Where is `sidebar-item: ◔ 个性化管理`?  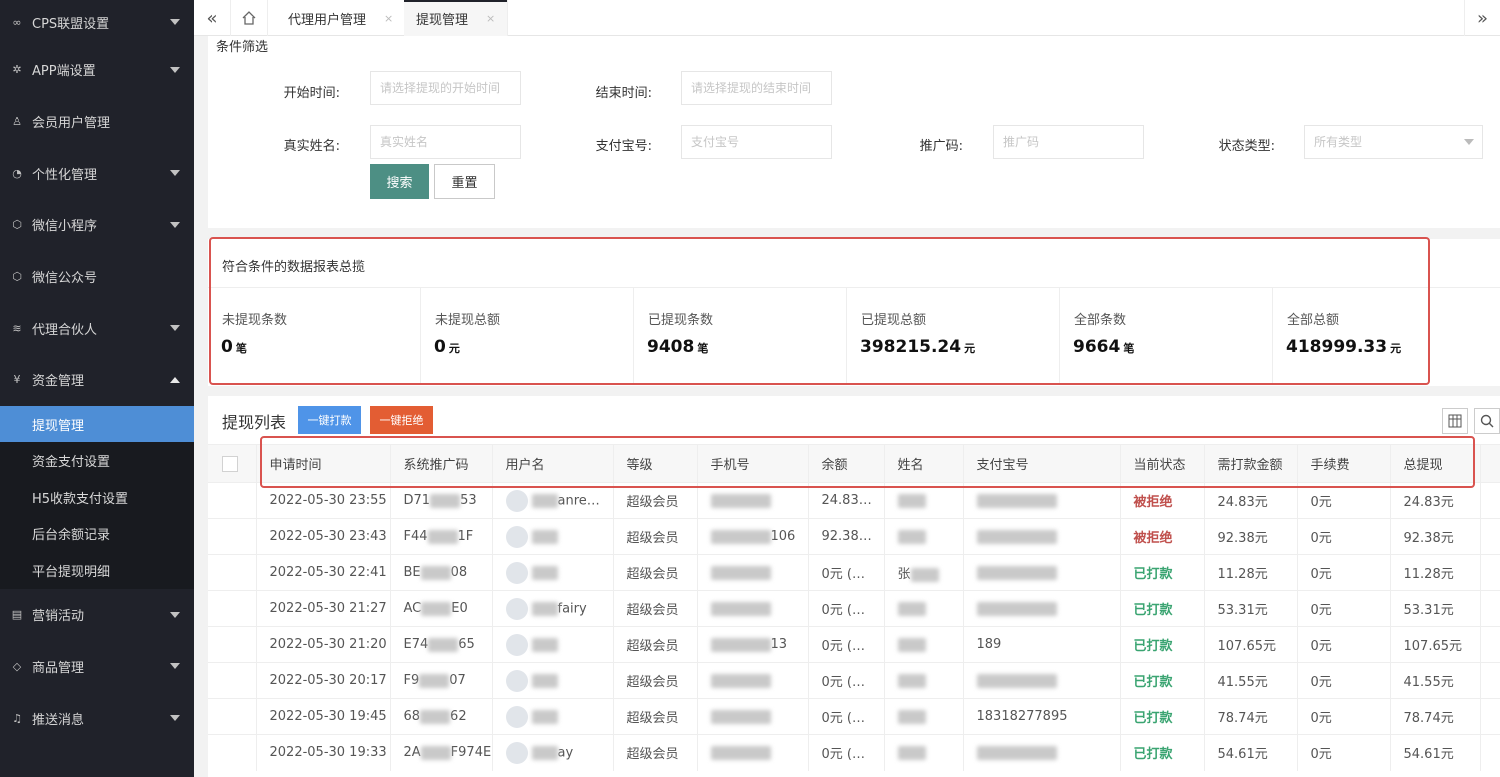
sidebar-item: ◔ 个性化管理 is located at coordinates (97, 173).